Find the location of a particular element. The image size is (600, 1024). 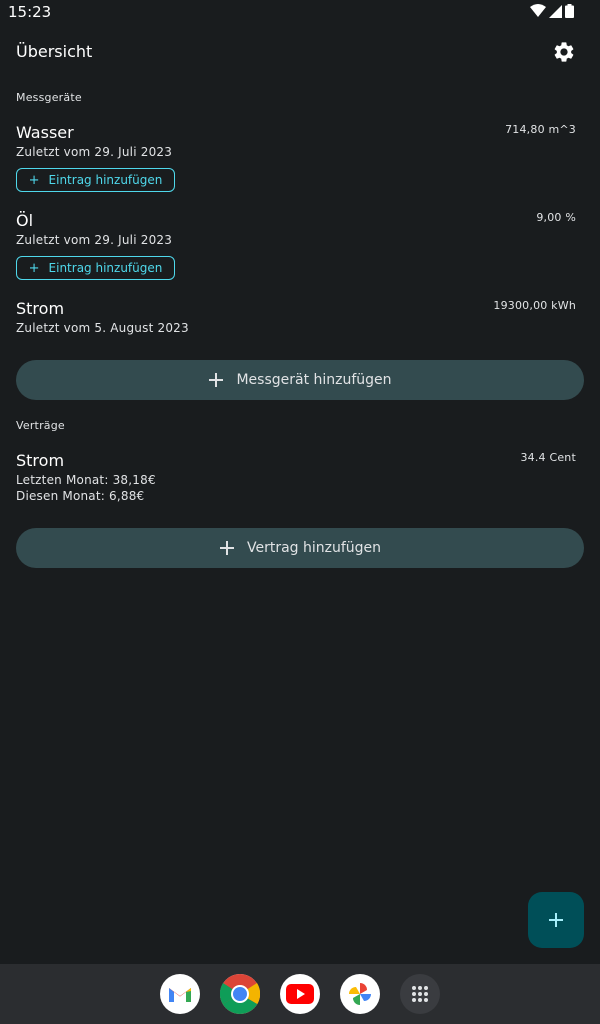

youtube-app-button is located at coordinates (300, 994).